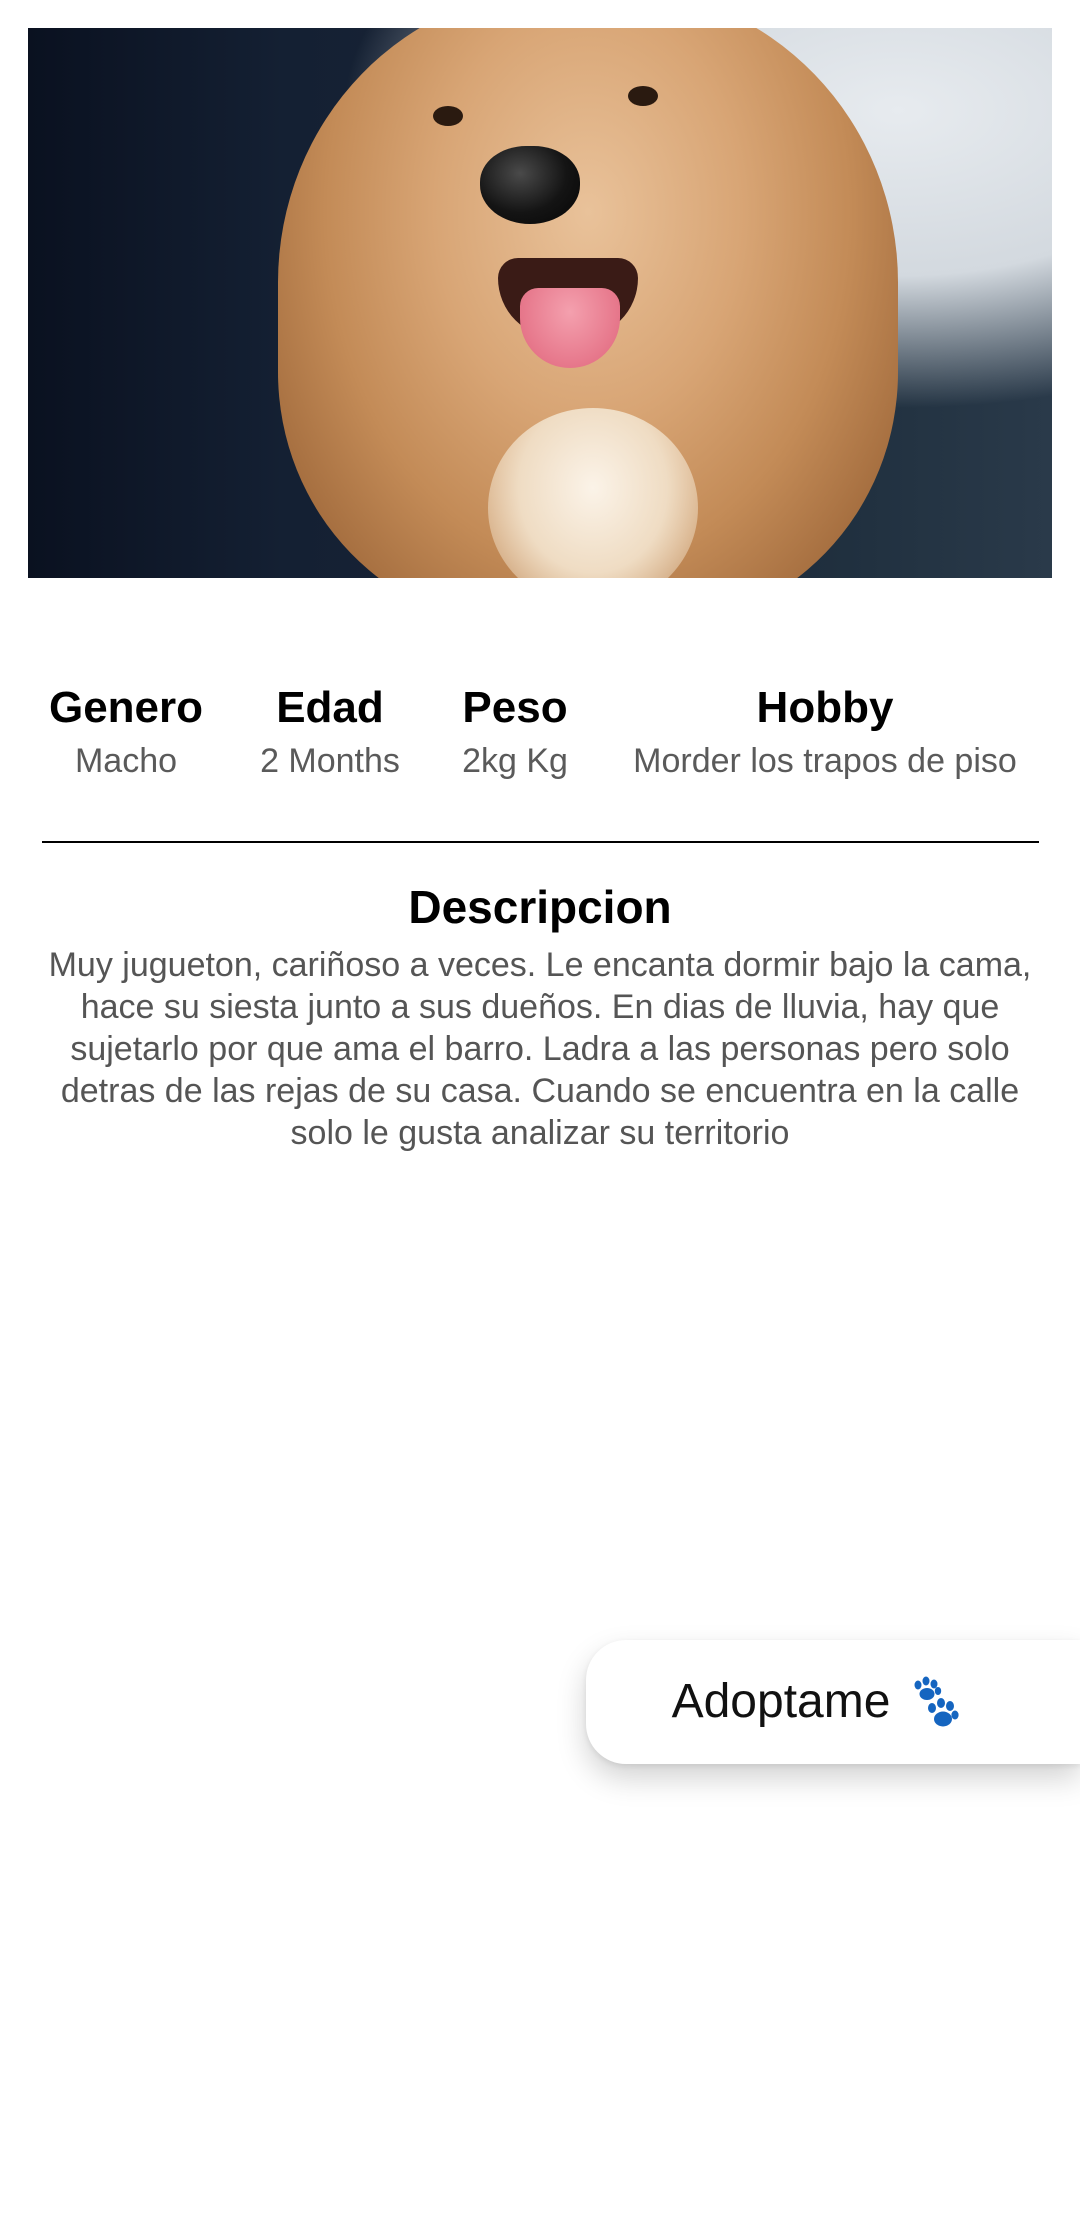 The image size is (1080, 2220). I want to click on adopt-button-label: Adoptame, so click(781, 1701).